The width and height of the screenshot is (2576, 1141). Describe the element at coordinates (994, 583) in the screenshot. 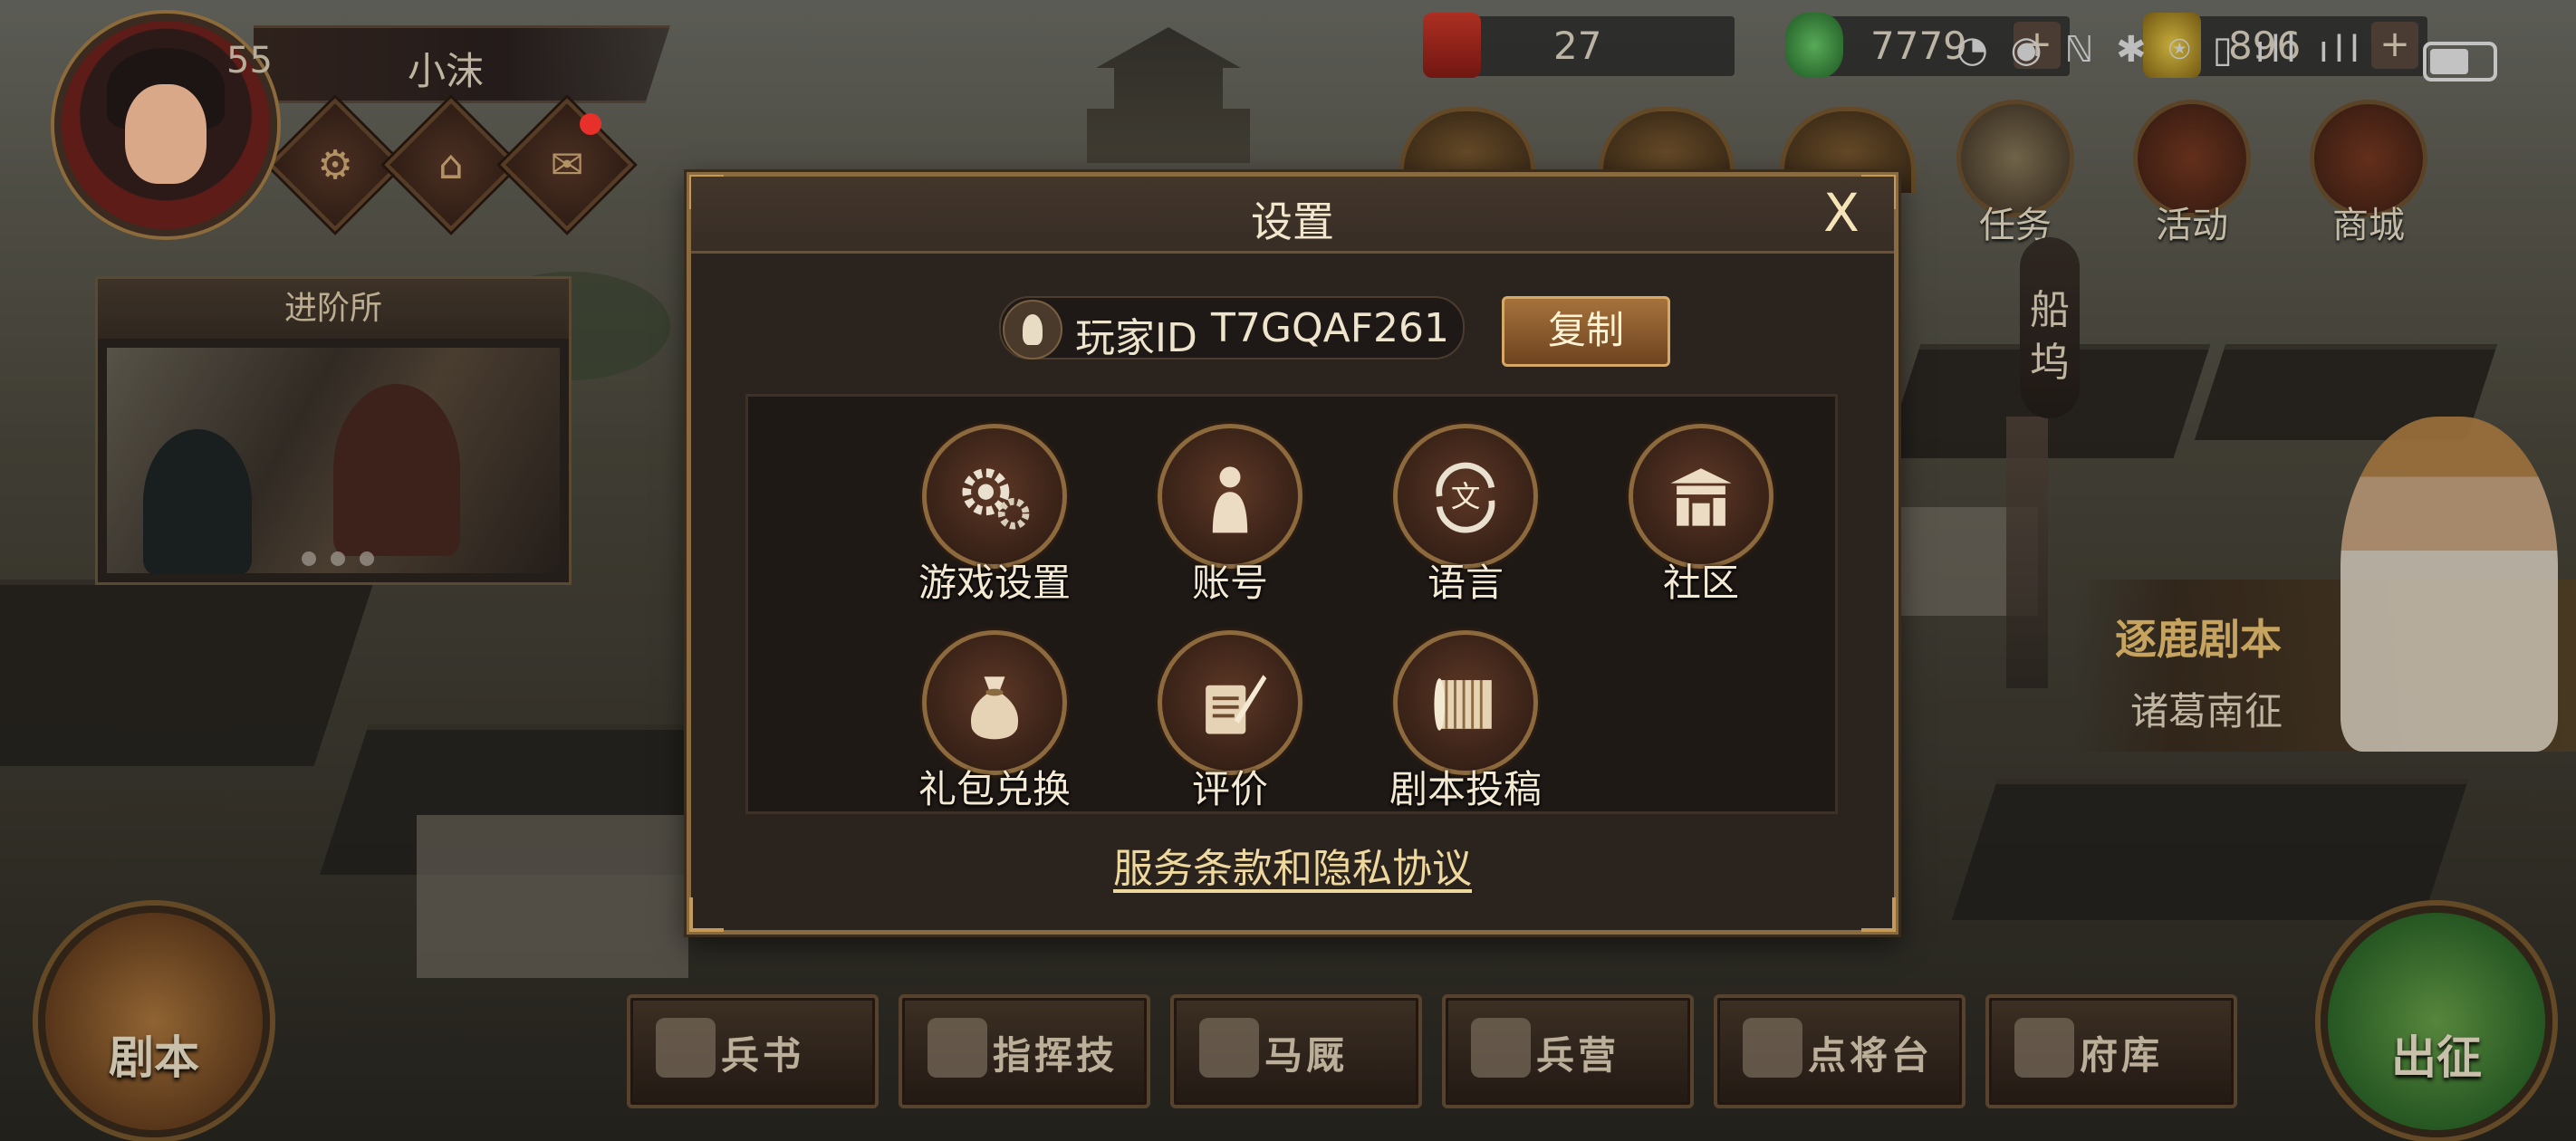

I see `option-label: 游戏设置` at that location.